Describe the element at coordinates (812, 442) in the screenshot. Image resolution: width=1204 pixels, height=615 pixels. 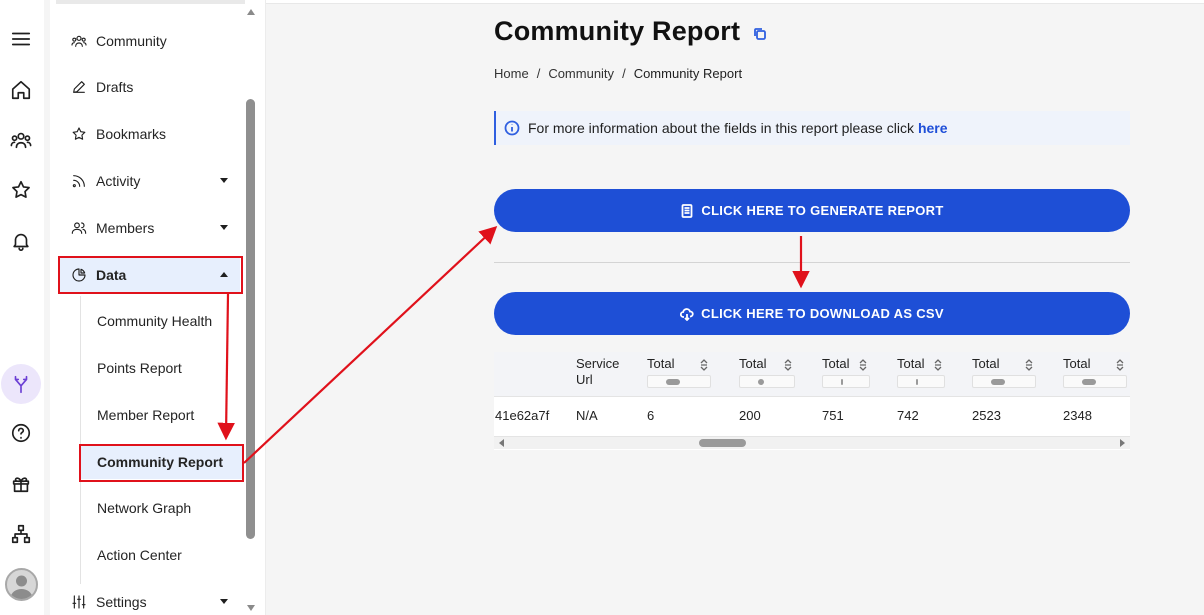
I see `table-horizontal-scrollbar` at that location.